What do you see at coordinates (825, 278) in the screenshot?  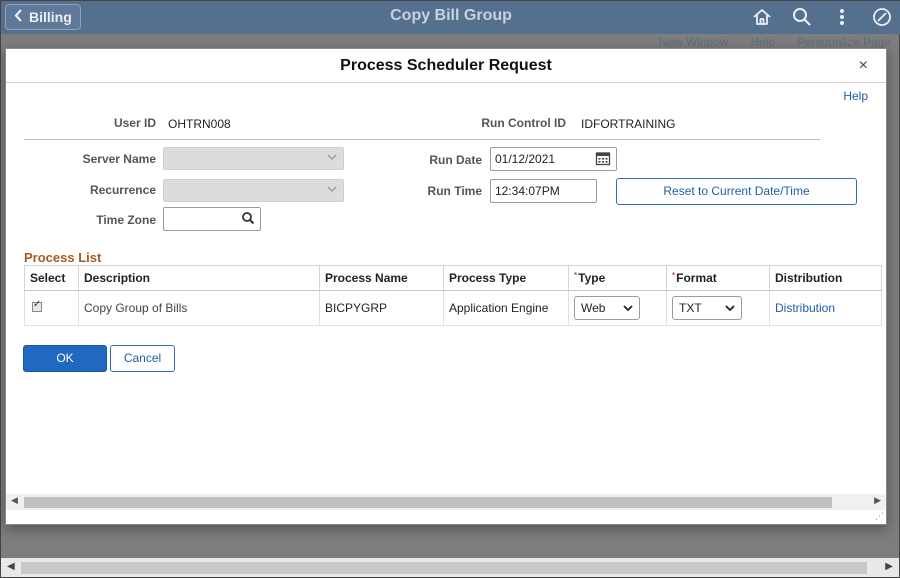 I see `col-distribution: Distribution` at bounding box center [825, 278].